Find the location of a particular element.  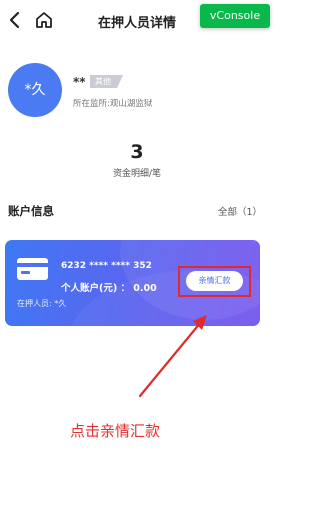

view-all-link: 全部（1） is located at coordinates (240, 211).